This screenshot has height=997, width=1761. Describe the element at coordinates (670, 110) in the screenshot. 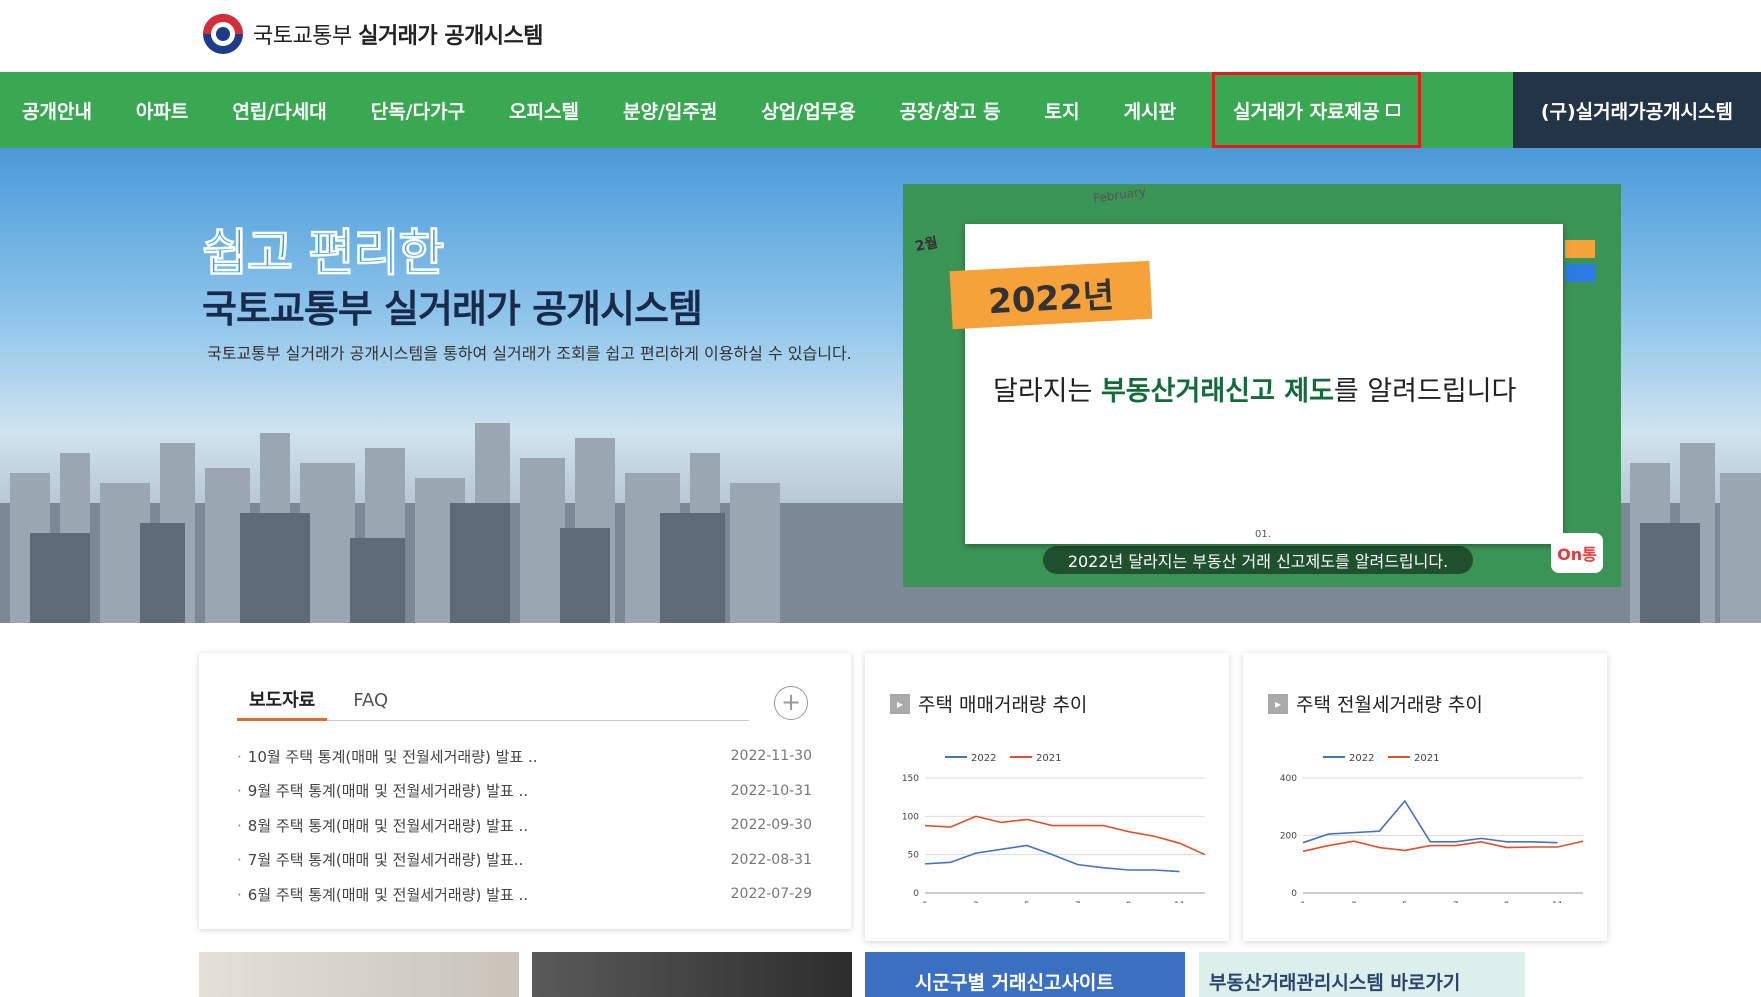

I see `nav-item-presale: 분양/입주권` at that location.